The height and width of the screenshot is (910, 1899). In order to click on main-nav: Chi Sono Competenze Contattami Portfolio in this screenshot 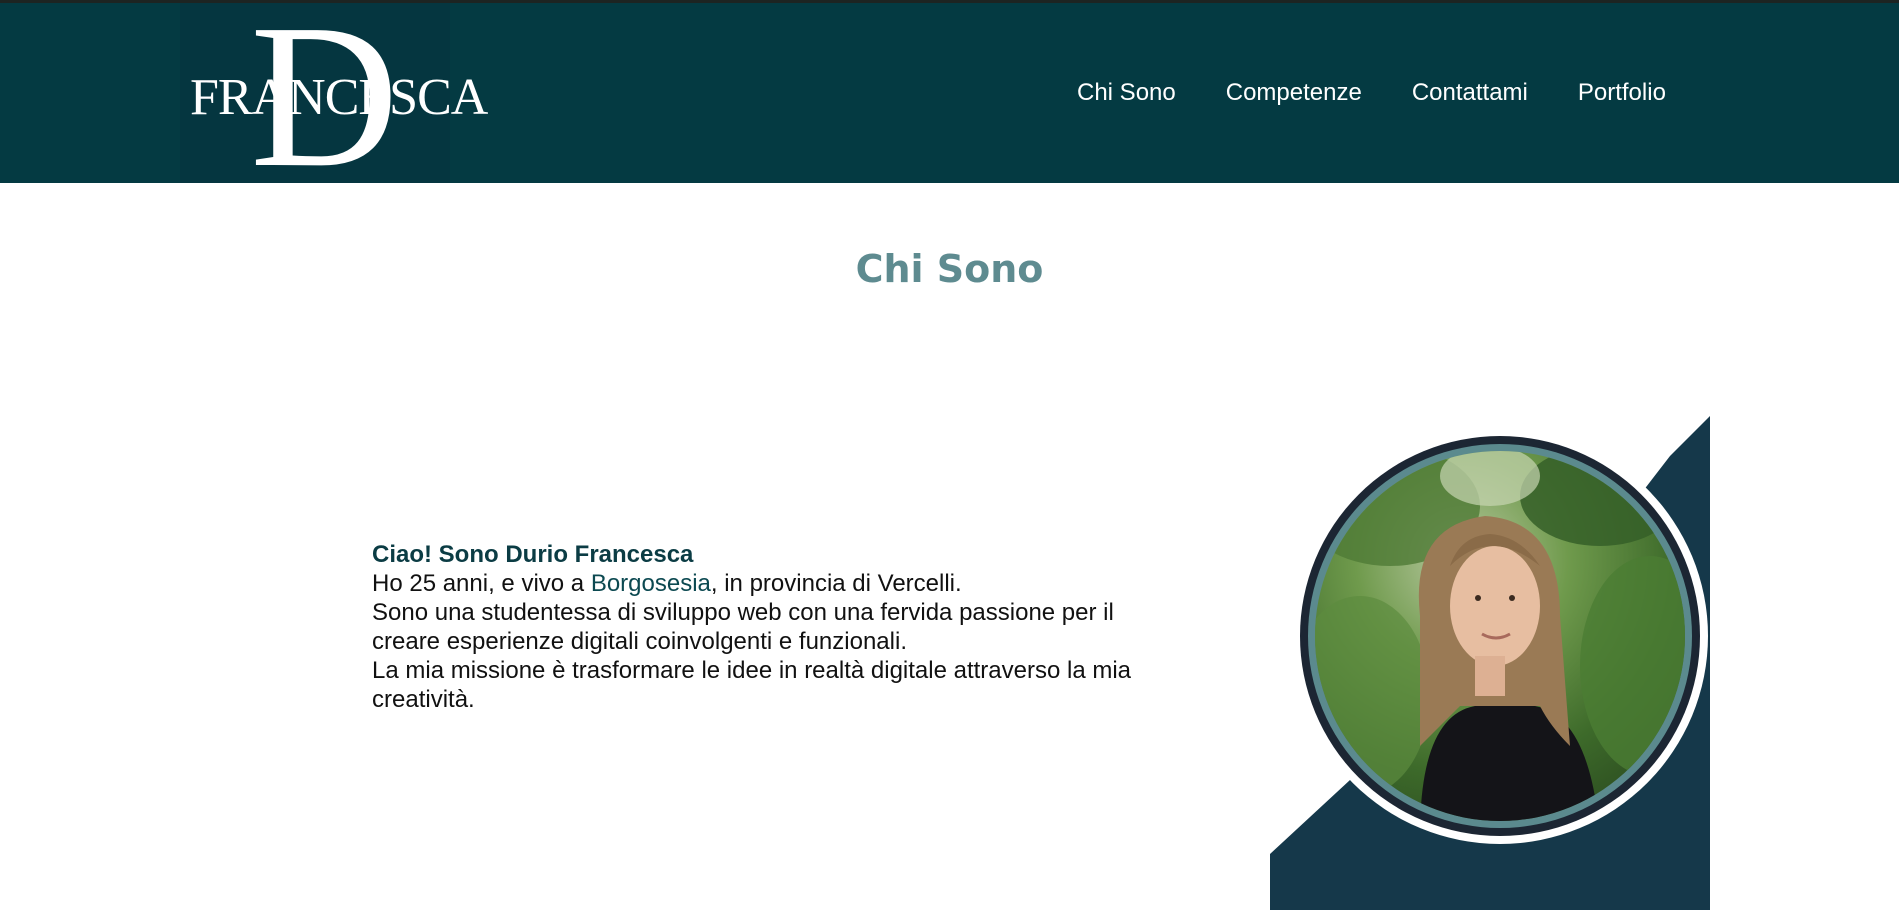, I will do `click(1371, 93)`.